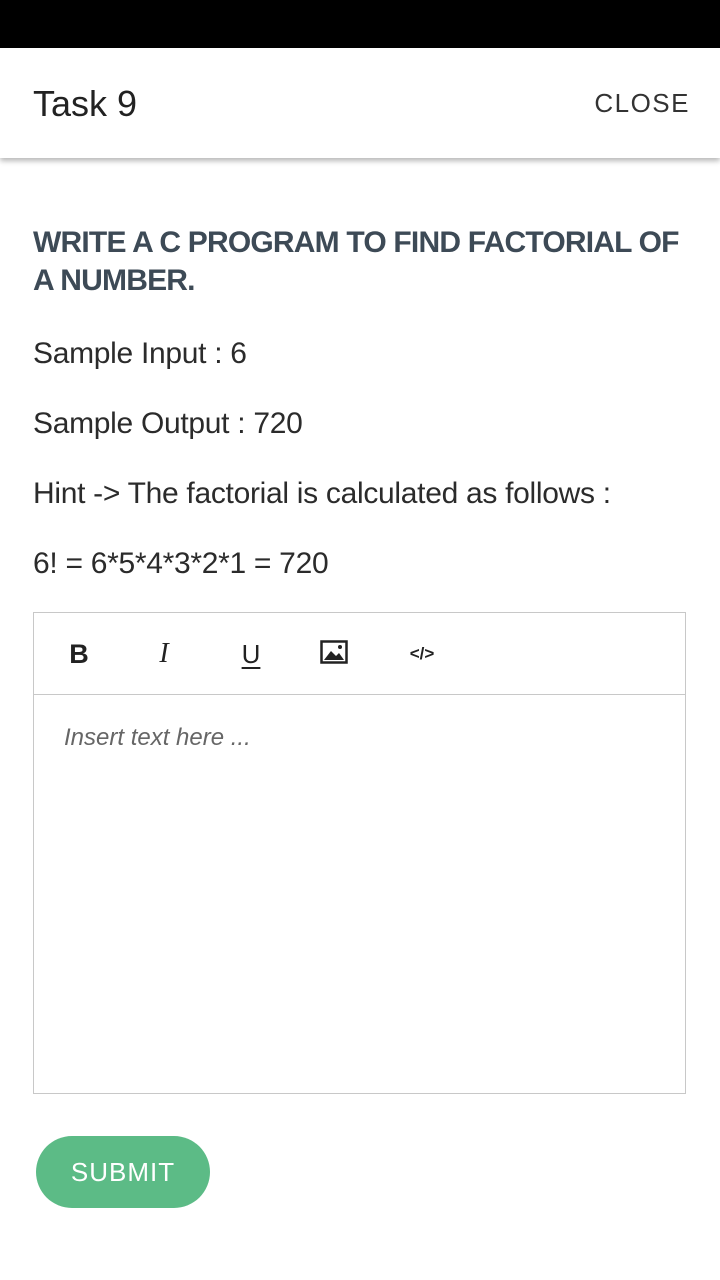 Image resolution: width=720 pixels, height=1280 pixels. I want to click on italic-button: I, so click(164, 654).